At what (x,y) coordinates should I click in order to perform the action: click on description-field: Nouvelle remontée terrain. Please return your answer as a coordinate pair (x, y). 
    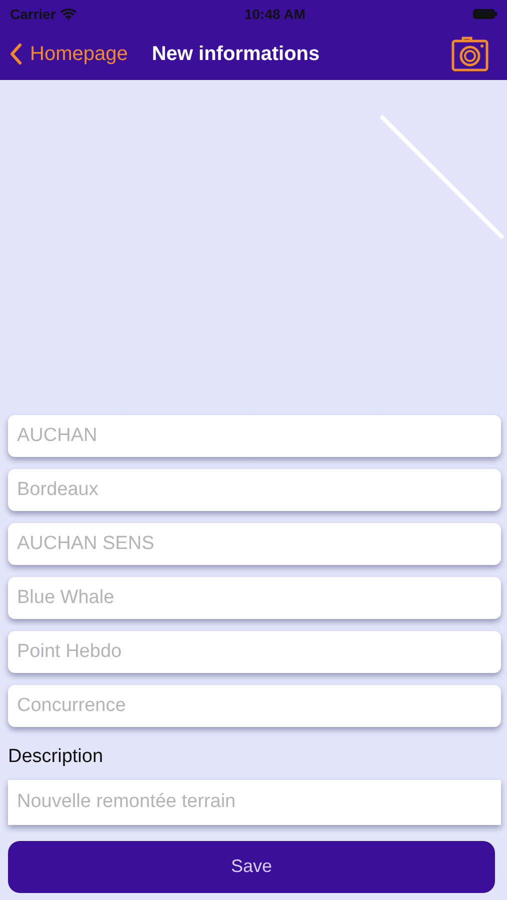
    Looking at the image, I should click on (254, 802).